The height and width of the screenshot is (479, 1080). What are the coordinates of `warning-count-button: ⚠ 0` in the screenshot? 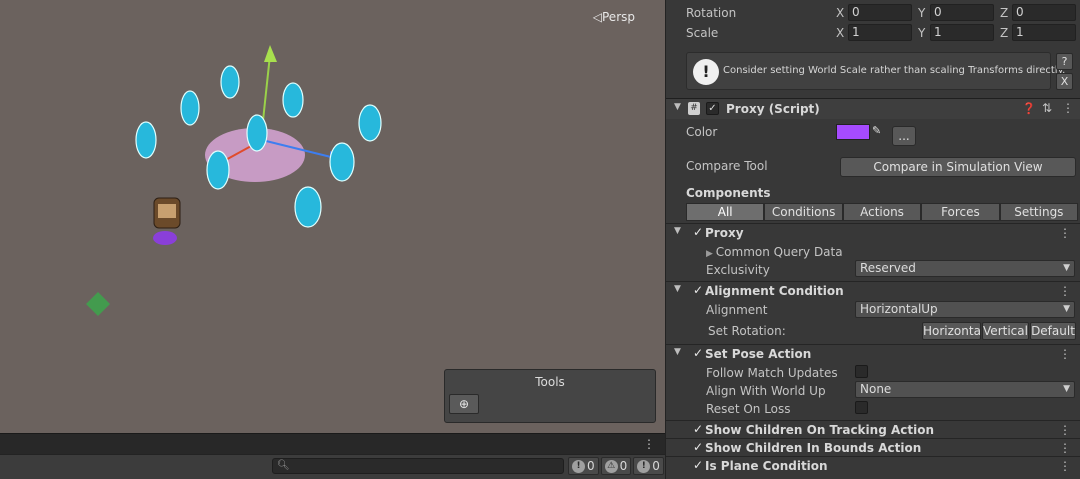 It's located at (616, 466).